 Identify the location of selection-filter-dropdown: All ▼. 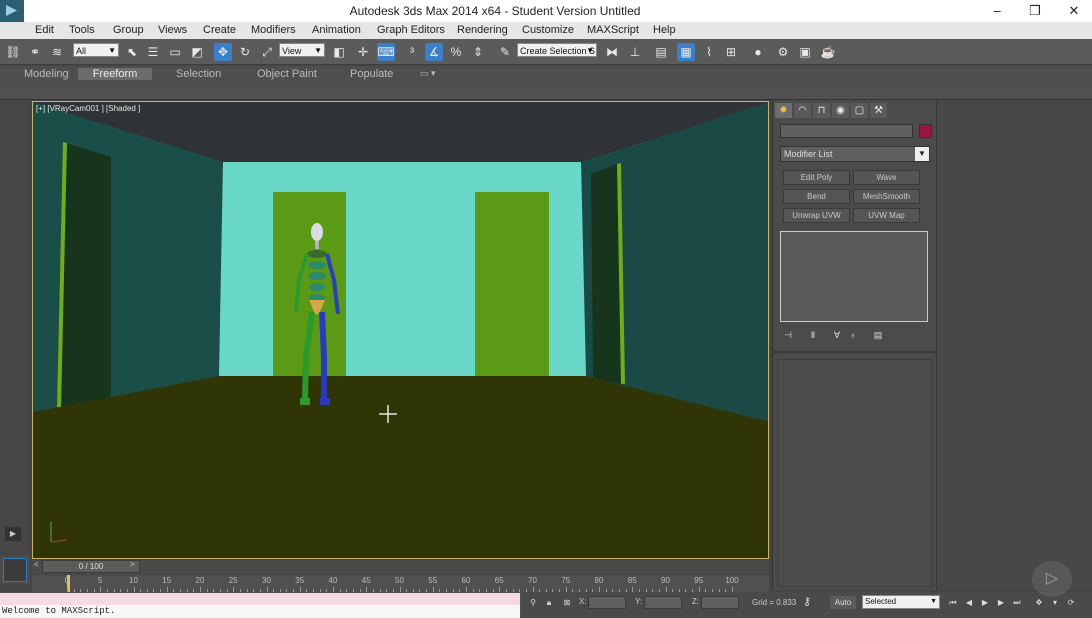
(96, 50).